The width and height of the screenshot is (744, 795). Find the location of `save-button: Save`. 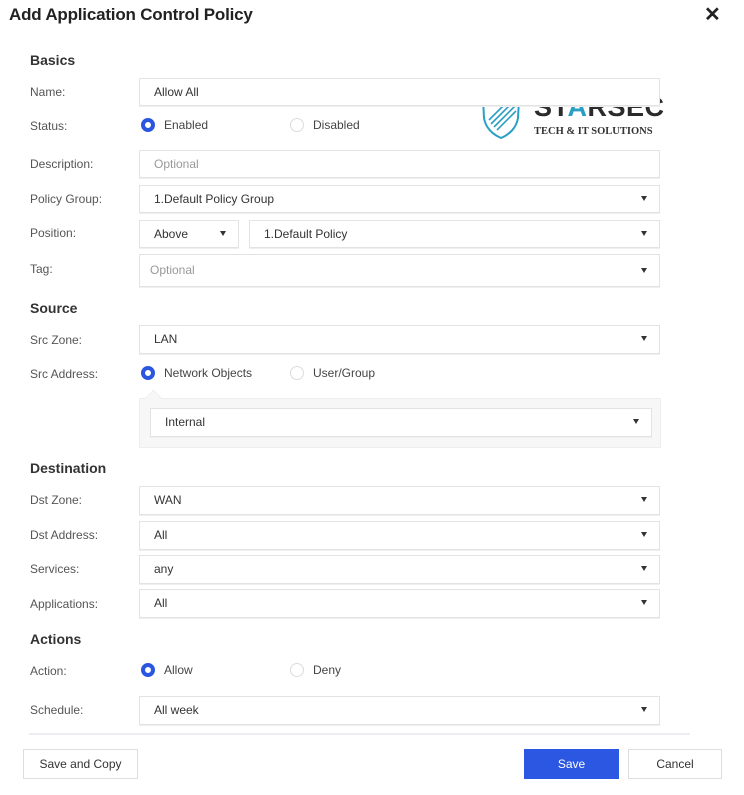

save-button: Save is located at coordinates (571, 764).